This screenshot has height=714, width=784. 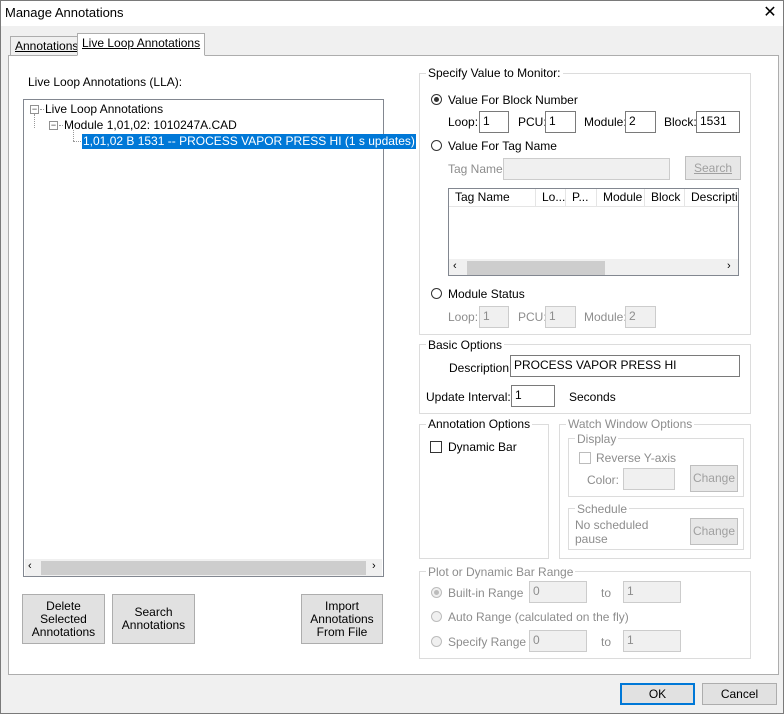 I want to click on description-input: PROCESS VAPOR PRESS HI, so click(x=625, y=366).